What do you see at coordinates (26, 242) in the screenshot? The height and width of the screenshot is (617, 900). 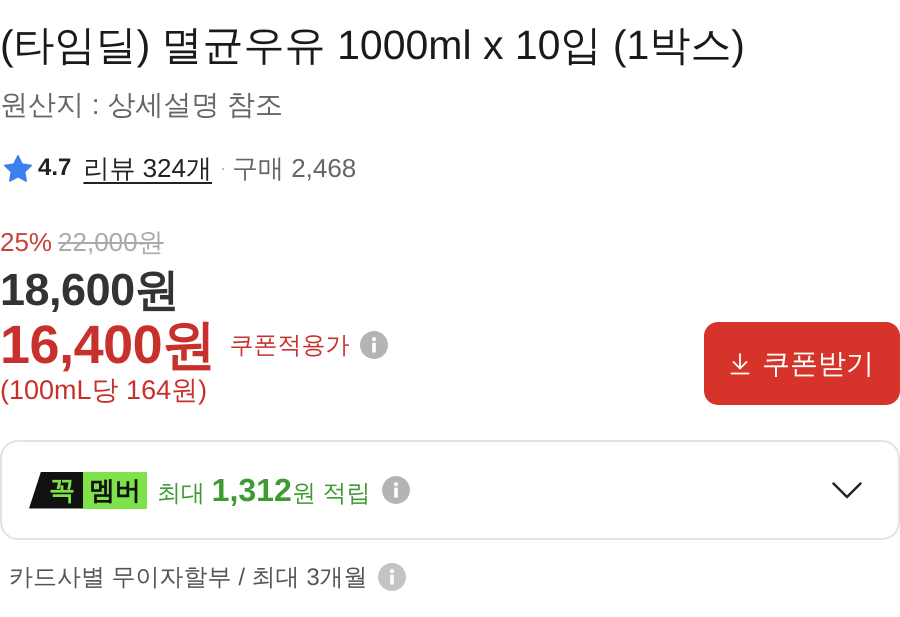 I see `discount-rate: 25%` at bounding box center [26, 242].